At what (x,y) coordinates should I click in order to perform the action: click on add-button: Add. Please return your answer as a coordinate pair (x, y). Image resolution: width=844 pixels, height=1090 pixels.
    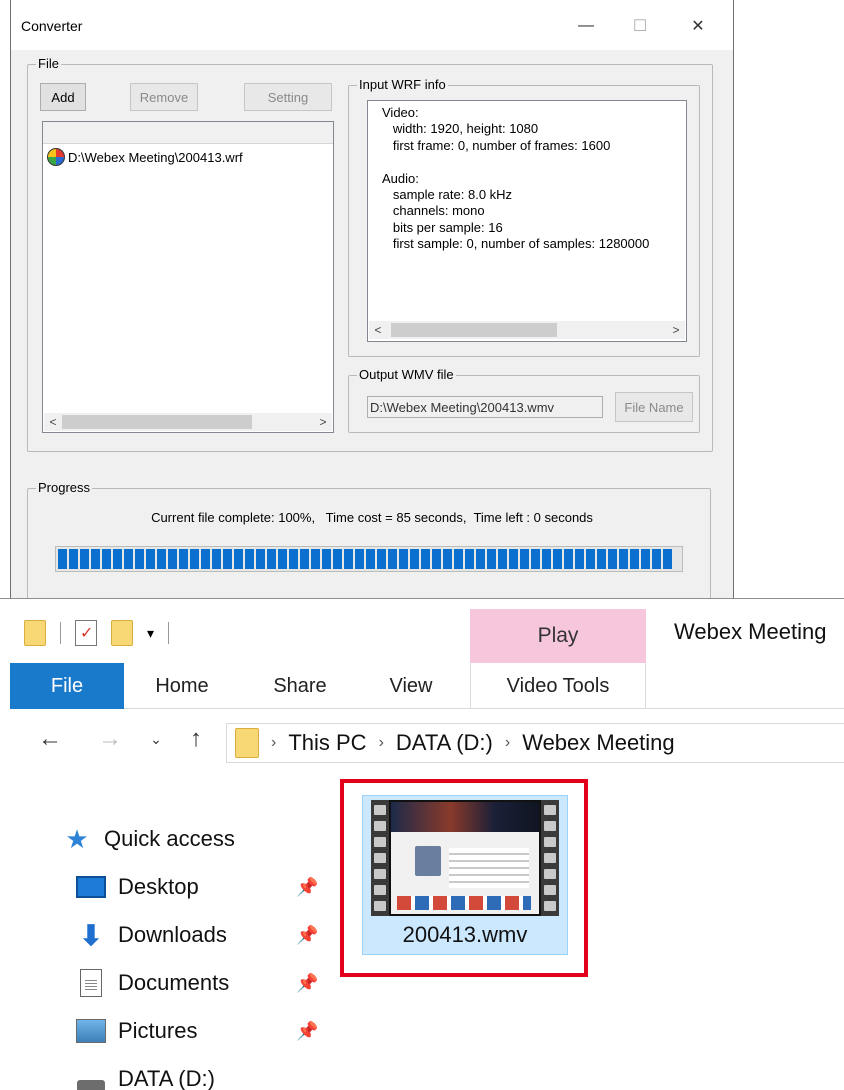
    Looking at the image, I should click on (63, 97).